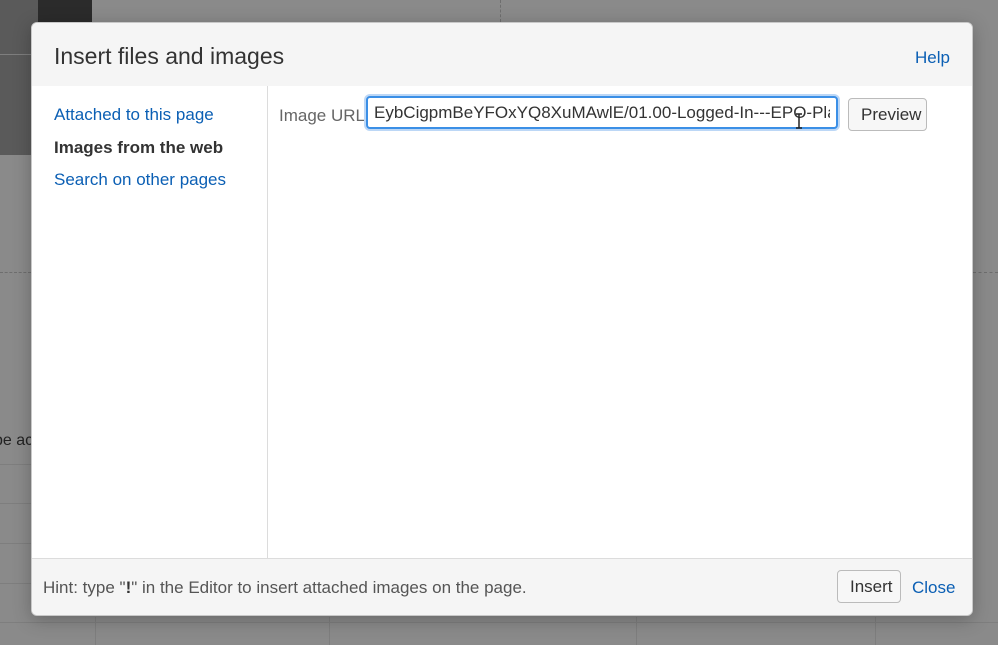 This screenshot has width=998, height=645. I want to click on sidebar-item-images-from-web: Images from the web, so click(138, 148).